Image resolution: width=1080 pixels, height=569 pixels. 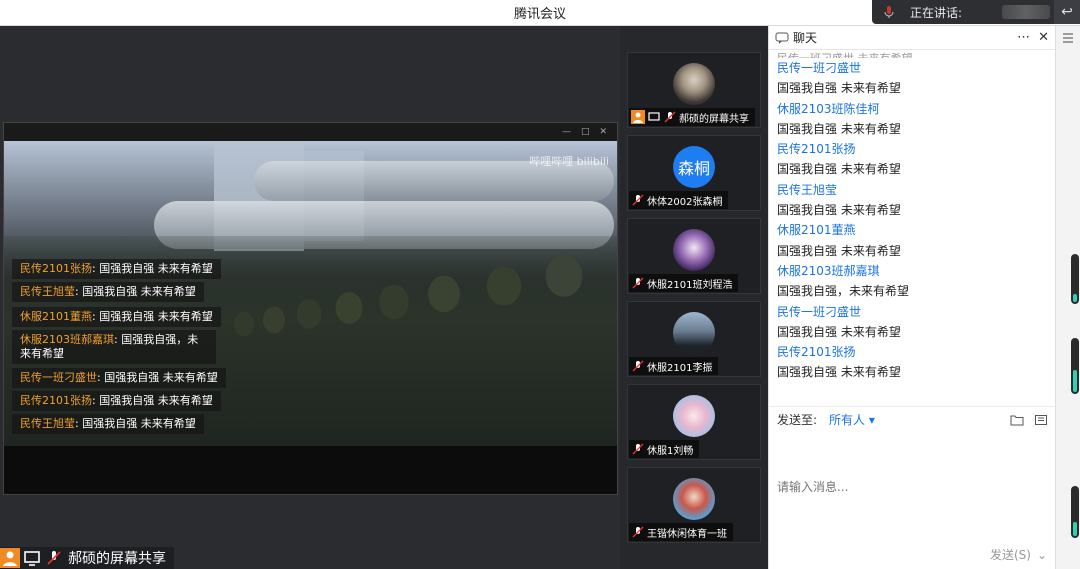 I want to click on chat-title: 聊天, so click(x=805, y=38).